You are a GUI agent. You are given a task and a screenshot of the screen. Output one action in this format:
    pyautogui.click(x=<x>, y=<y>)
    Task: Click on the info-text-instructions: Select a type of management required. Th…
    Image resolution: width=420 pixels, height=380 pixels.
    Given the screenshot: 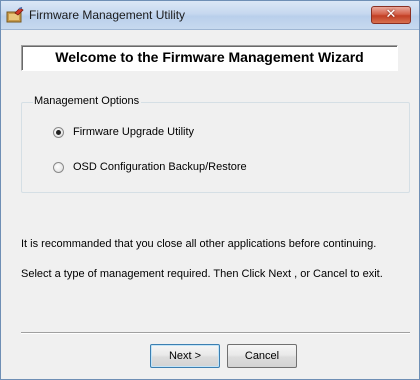 What is the action you would take?
    pyautogui.click(x=202, y=274)
    